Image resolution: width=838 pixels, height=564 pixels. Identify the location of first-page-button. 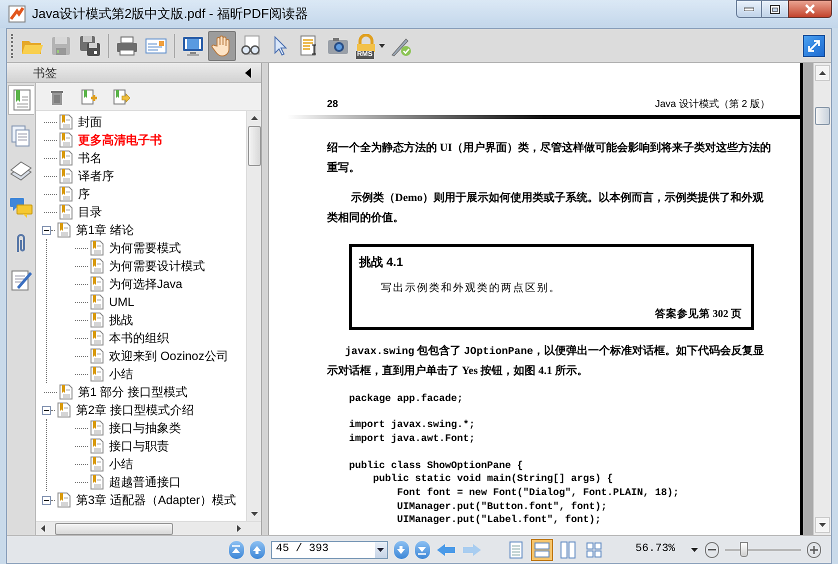
(236, 549).